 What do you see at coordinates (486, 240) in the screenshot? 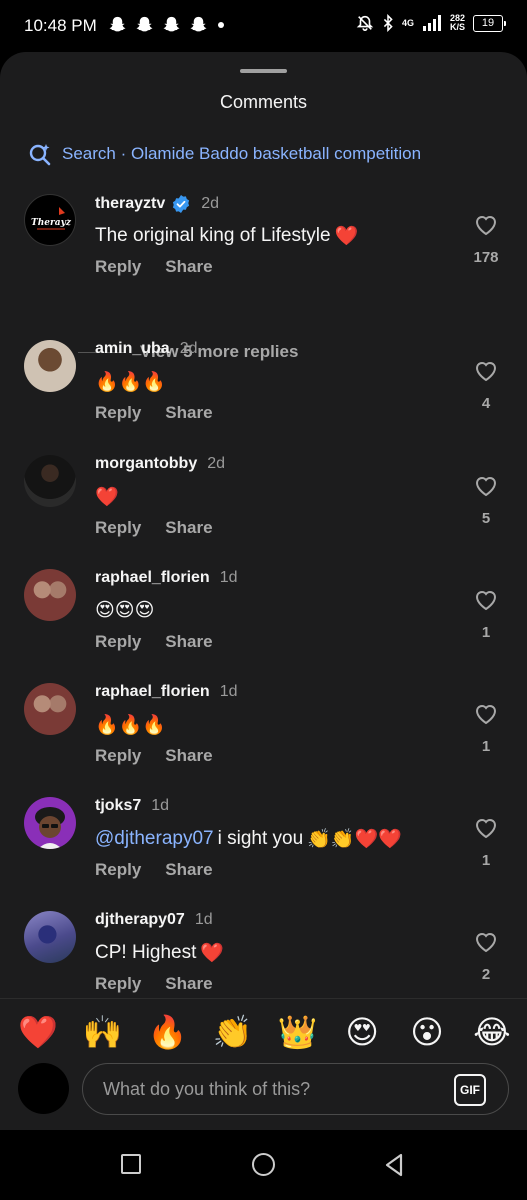
I see `like-button: 178` at bounding box center [486, 240].